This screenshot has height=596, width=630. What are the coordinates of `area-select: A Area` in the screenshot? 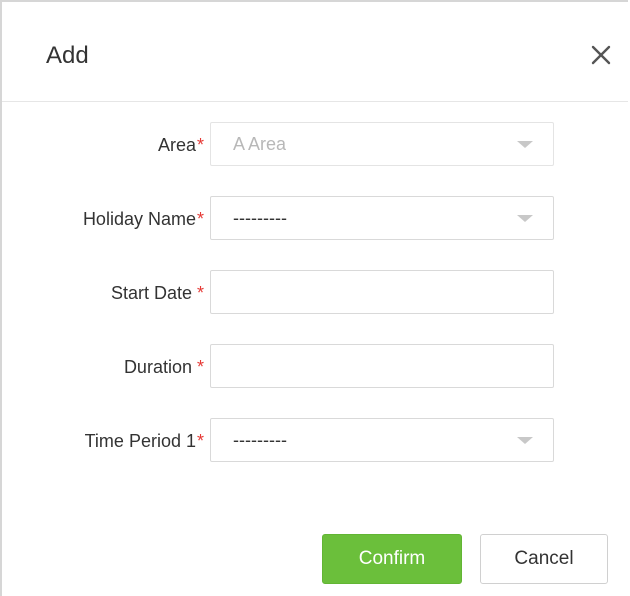 It's located at (382, 144).